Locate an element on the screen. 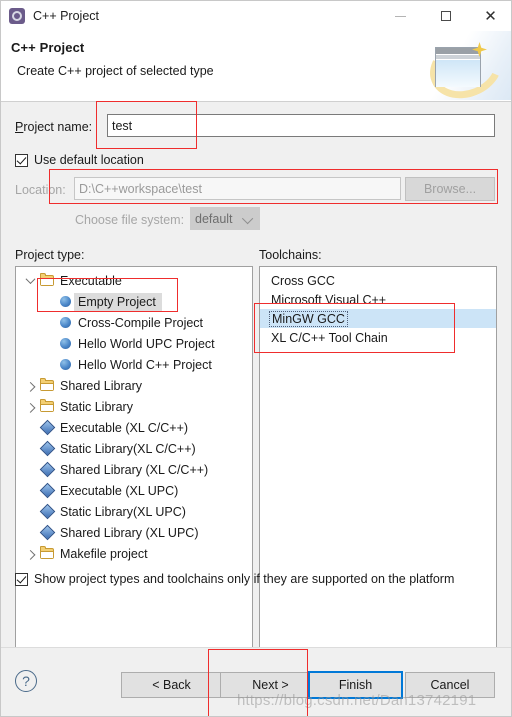  finish-label: Finish is located at coordinates (355, 685).